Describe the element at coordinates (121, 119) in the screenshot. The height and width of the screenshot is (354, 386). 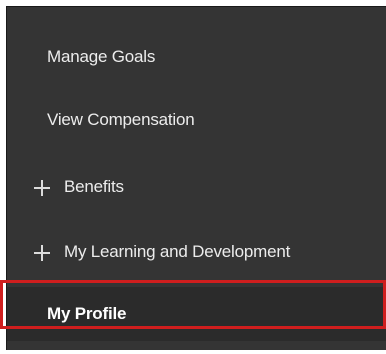
I see `menu-item-label: View Compensation` at that location.